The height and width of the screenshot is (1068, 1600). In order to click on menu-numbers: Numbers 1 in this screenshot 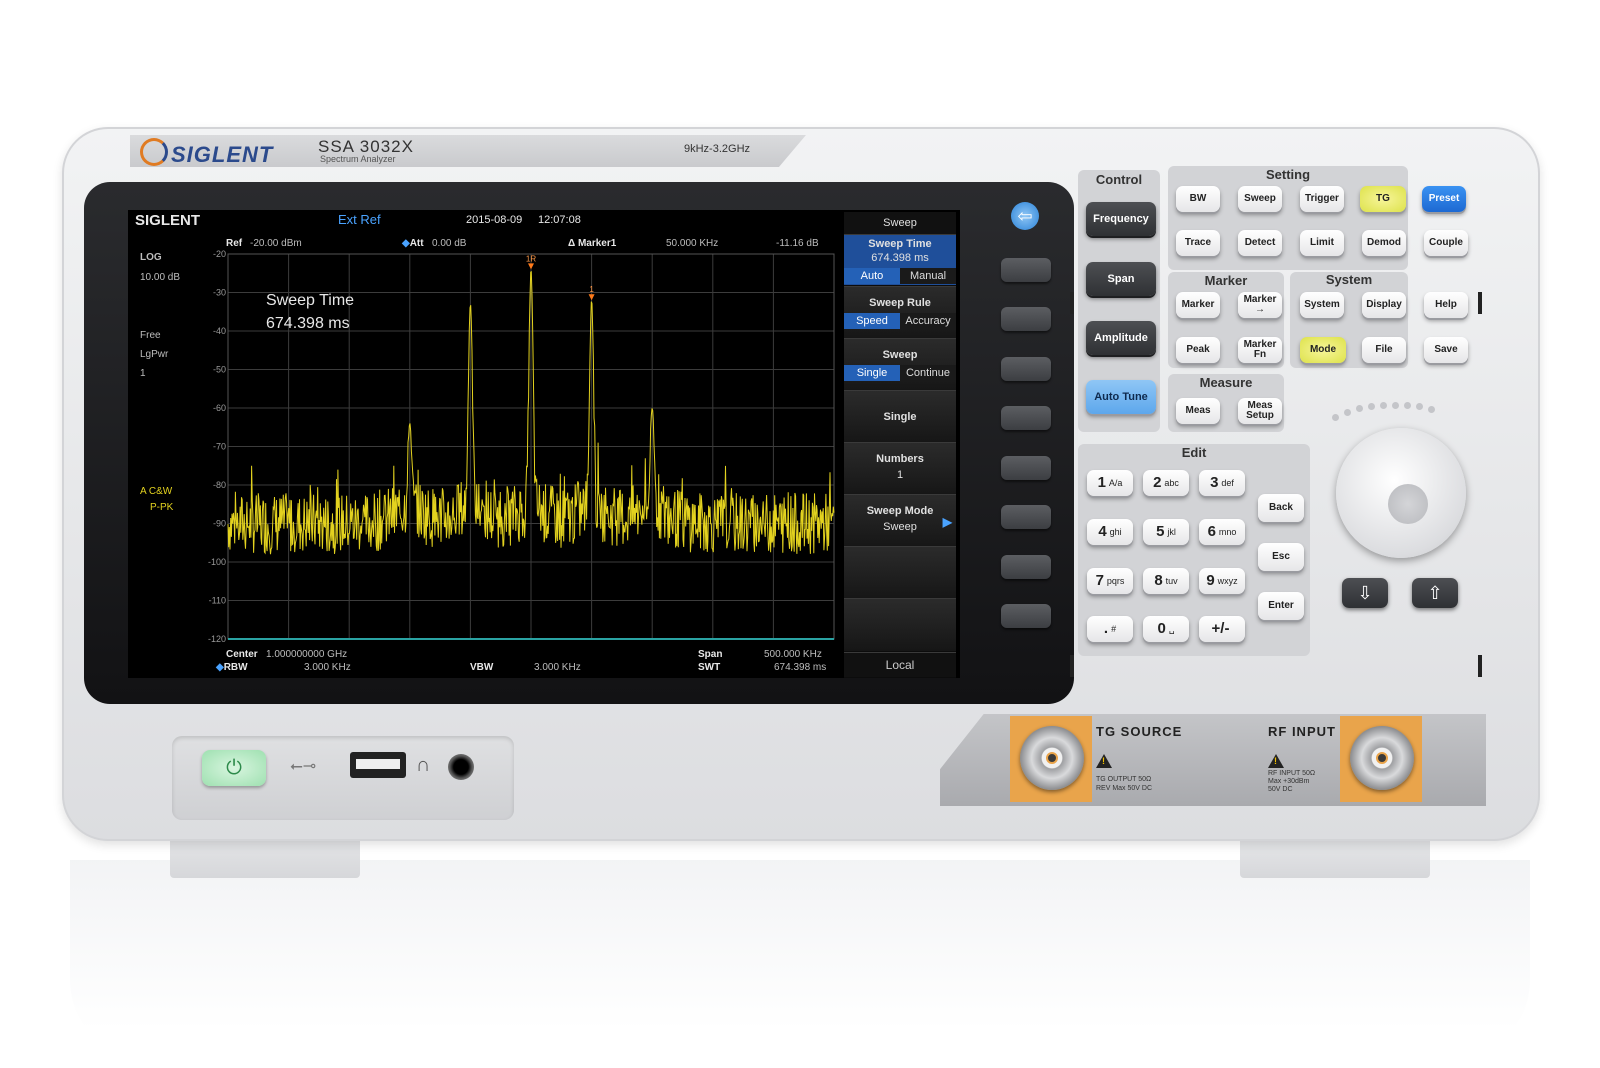, I will do `click(900, 468)`.